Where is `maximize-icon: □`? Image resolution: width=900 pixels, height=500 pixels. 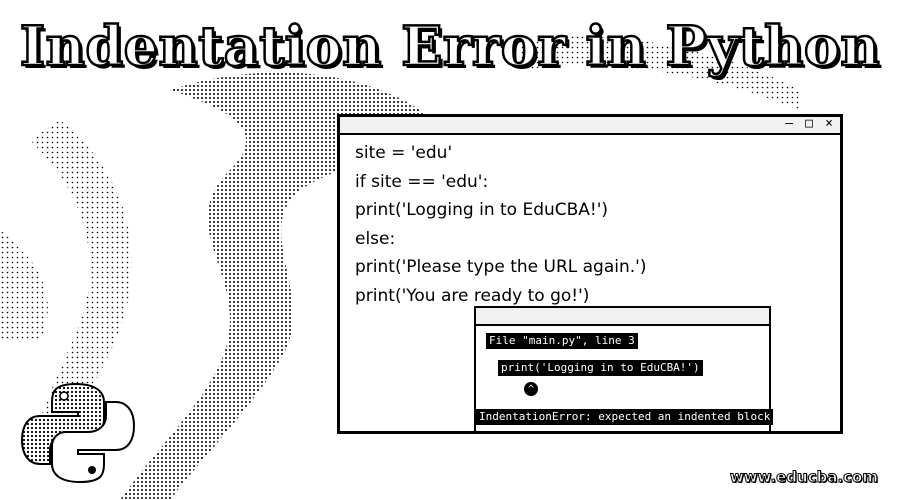 maximize-icon: □ is located at coordinates (809, 124).